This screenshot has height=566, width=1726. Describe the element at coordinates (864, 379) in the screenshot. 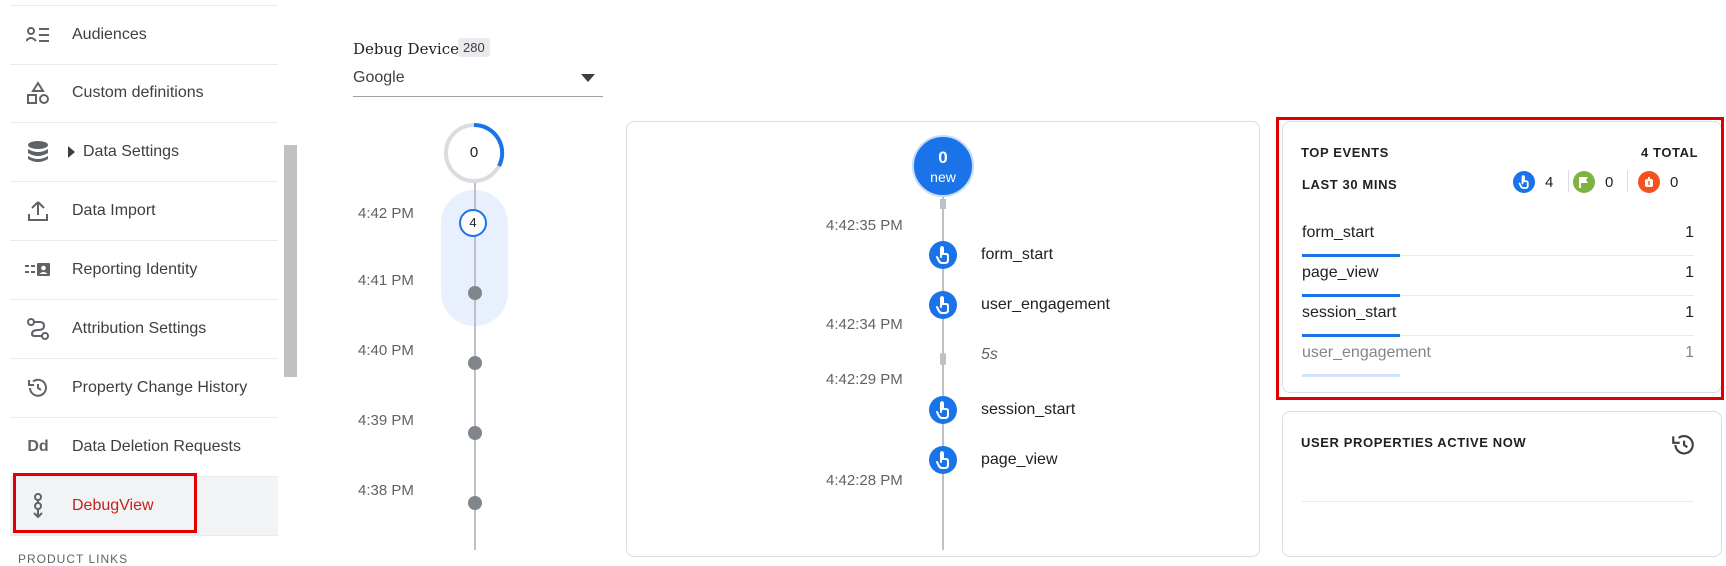

I see `event-timestamp: 4:42:29 PM` at that location.